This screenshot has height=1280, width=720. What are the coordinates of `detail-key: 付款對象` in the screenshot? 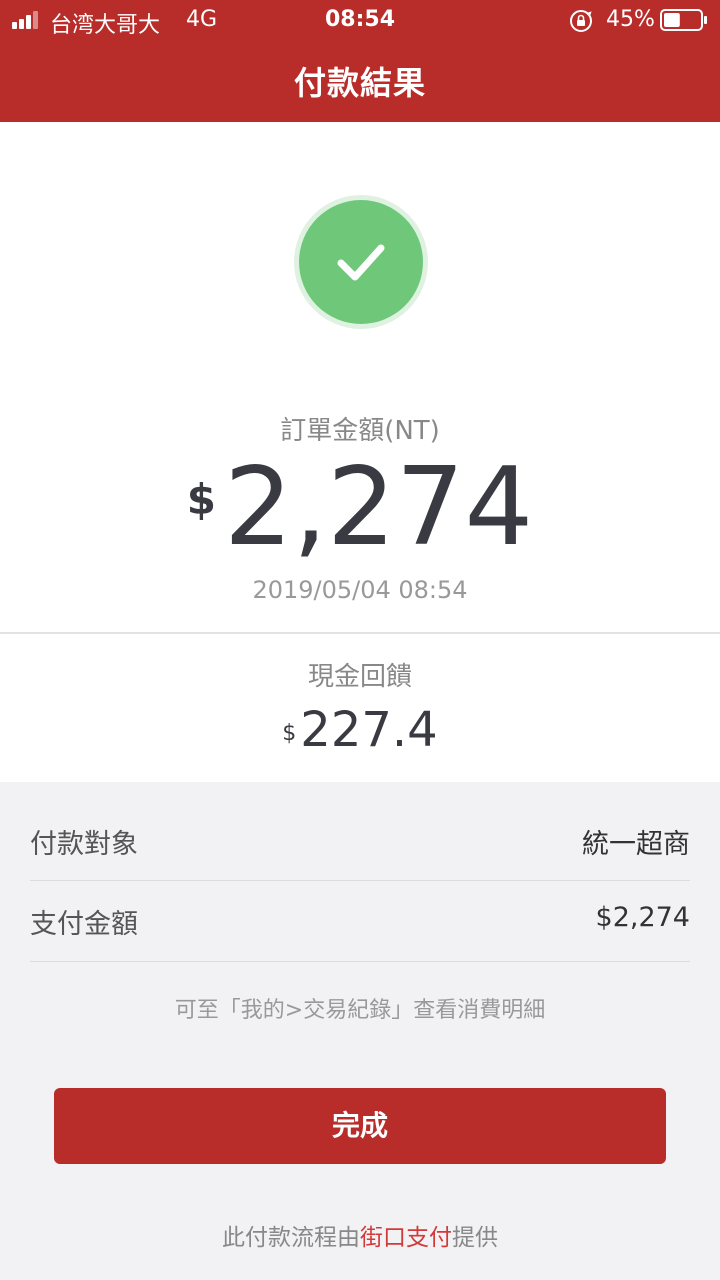 It's located at (84, 844).